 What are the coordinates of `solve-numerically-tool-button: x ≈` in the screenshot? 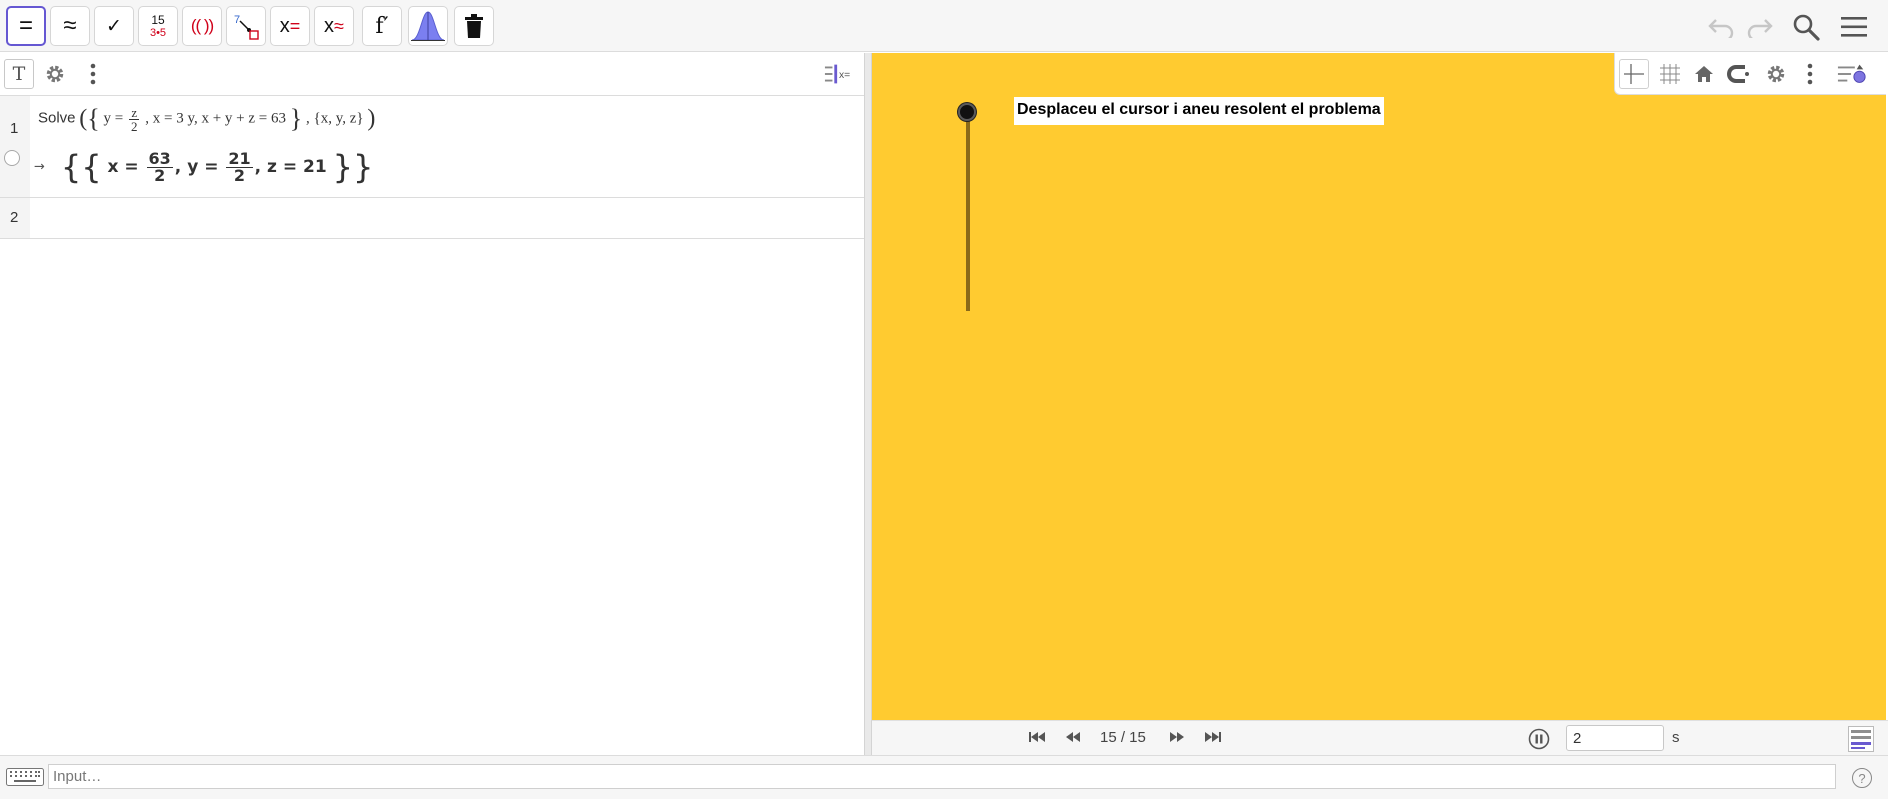 It's located at (334, 26).